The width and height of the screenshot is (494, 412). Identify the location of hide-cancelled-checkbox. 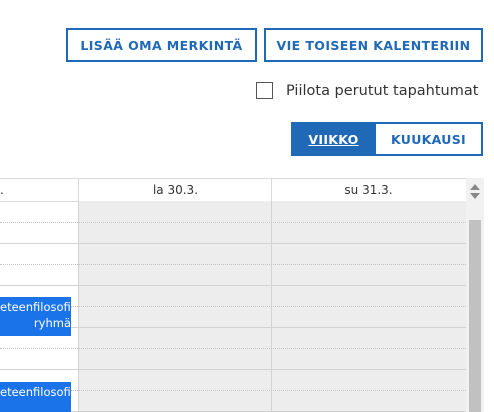
(264, 90).